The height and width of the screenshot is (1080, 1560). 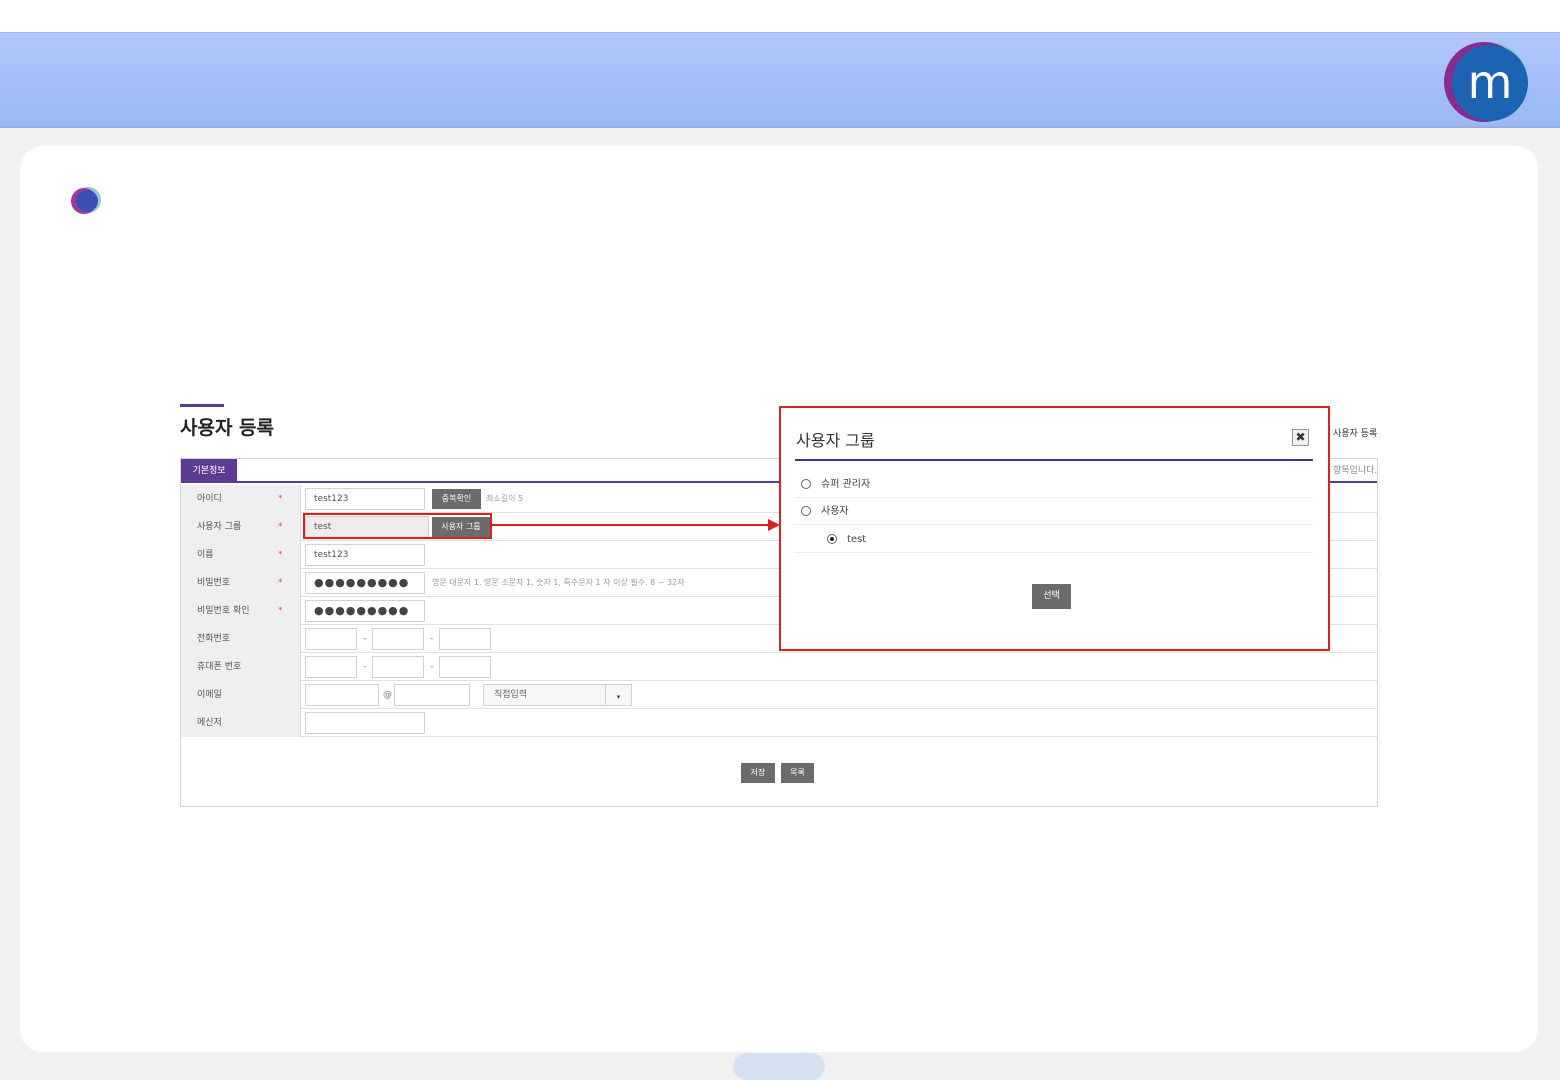 What do you see at coordinates (779, 1066) in the screenshot?
I see `page-indicator` at bounding box center [779, 1066].